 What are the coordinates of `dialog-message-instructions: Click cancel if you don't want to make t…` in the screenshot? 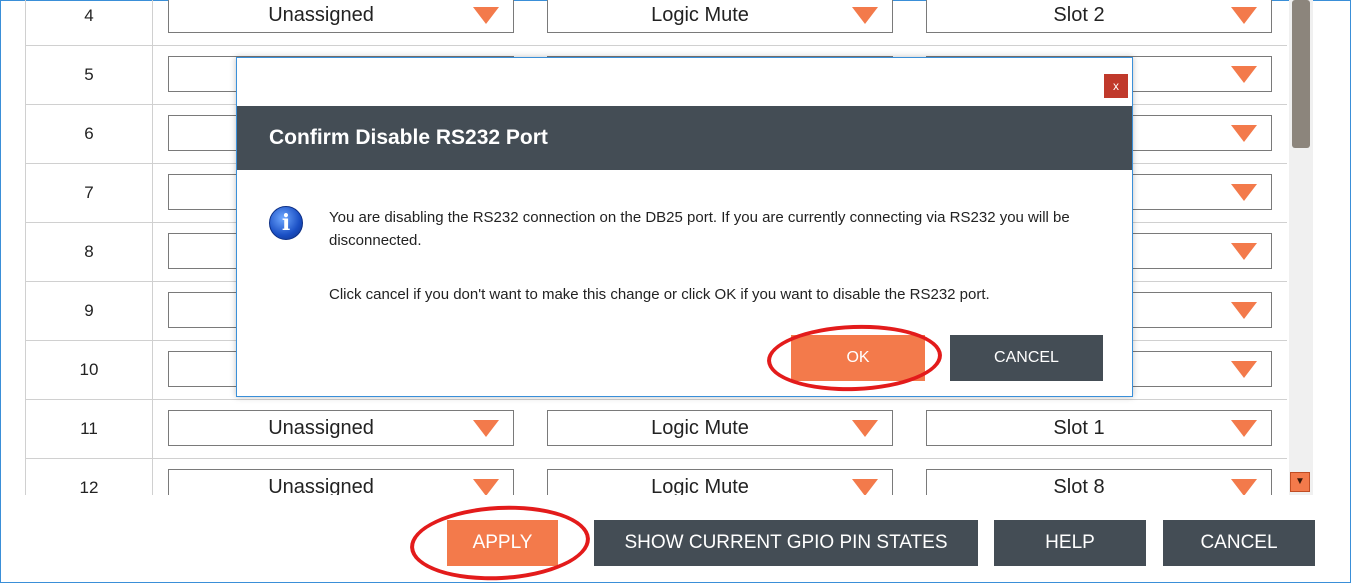 It's located at (659, 294).